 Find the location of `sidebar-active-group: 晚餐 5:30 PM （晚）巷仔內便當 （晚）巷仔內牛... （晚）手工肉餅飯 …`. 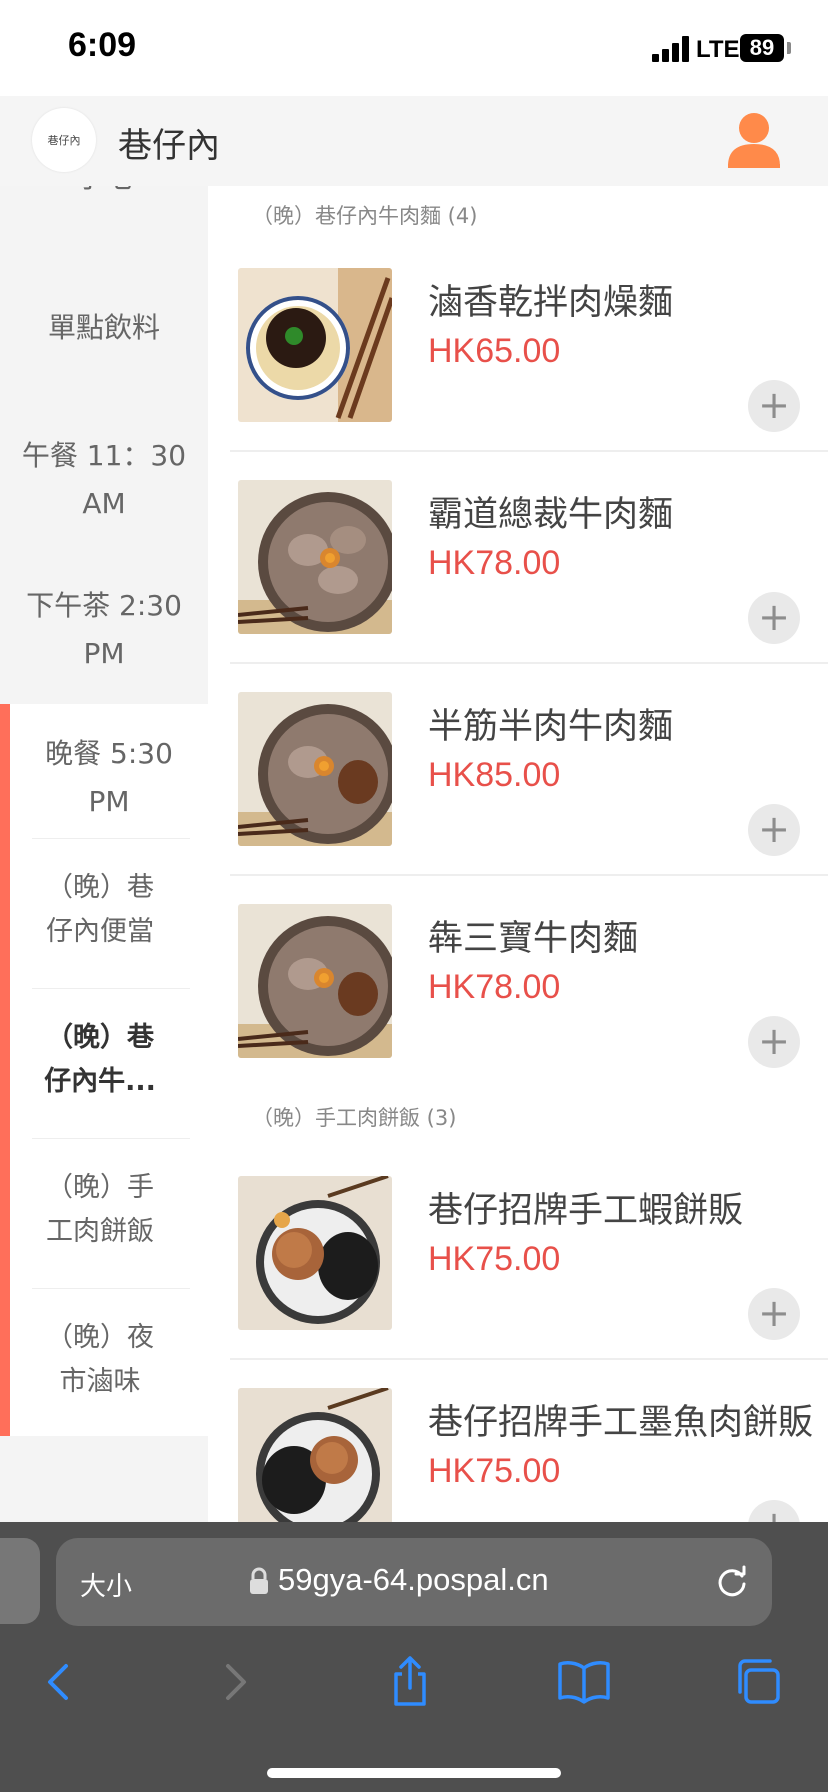

sidebar-active-group: 晚餐 5:30 PM （晚）巷仔內便當 （晚）巷仔內牛... （晚）手工肉餅飯 … is located at coordinates (104, 1070).